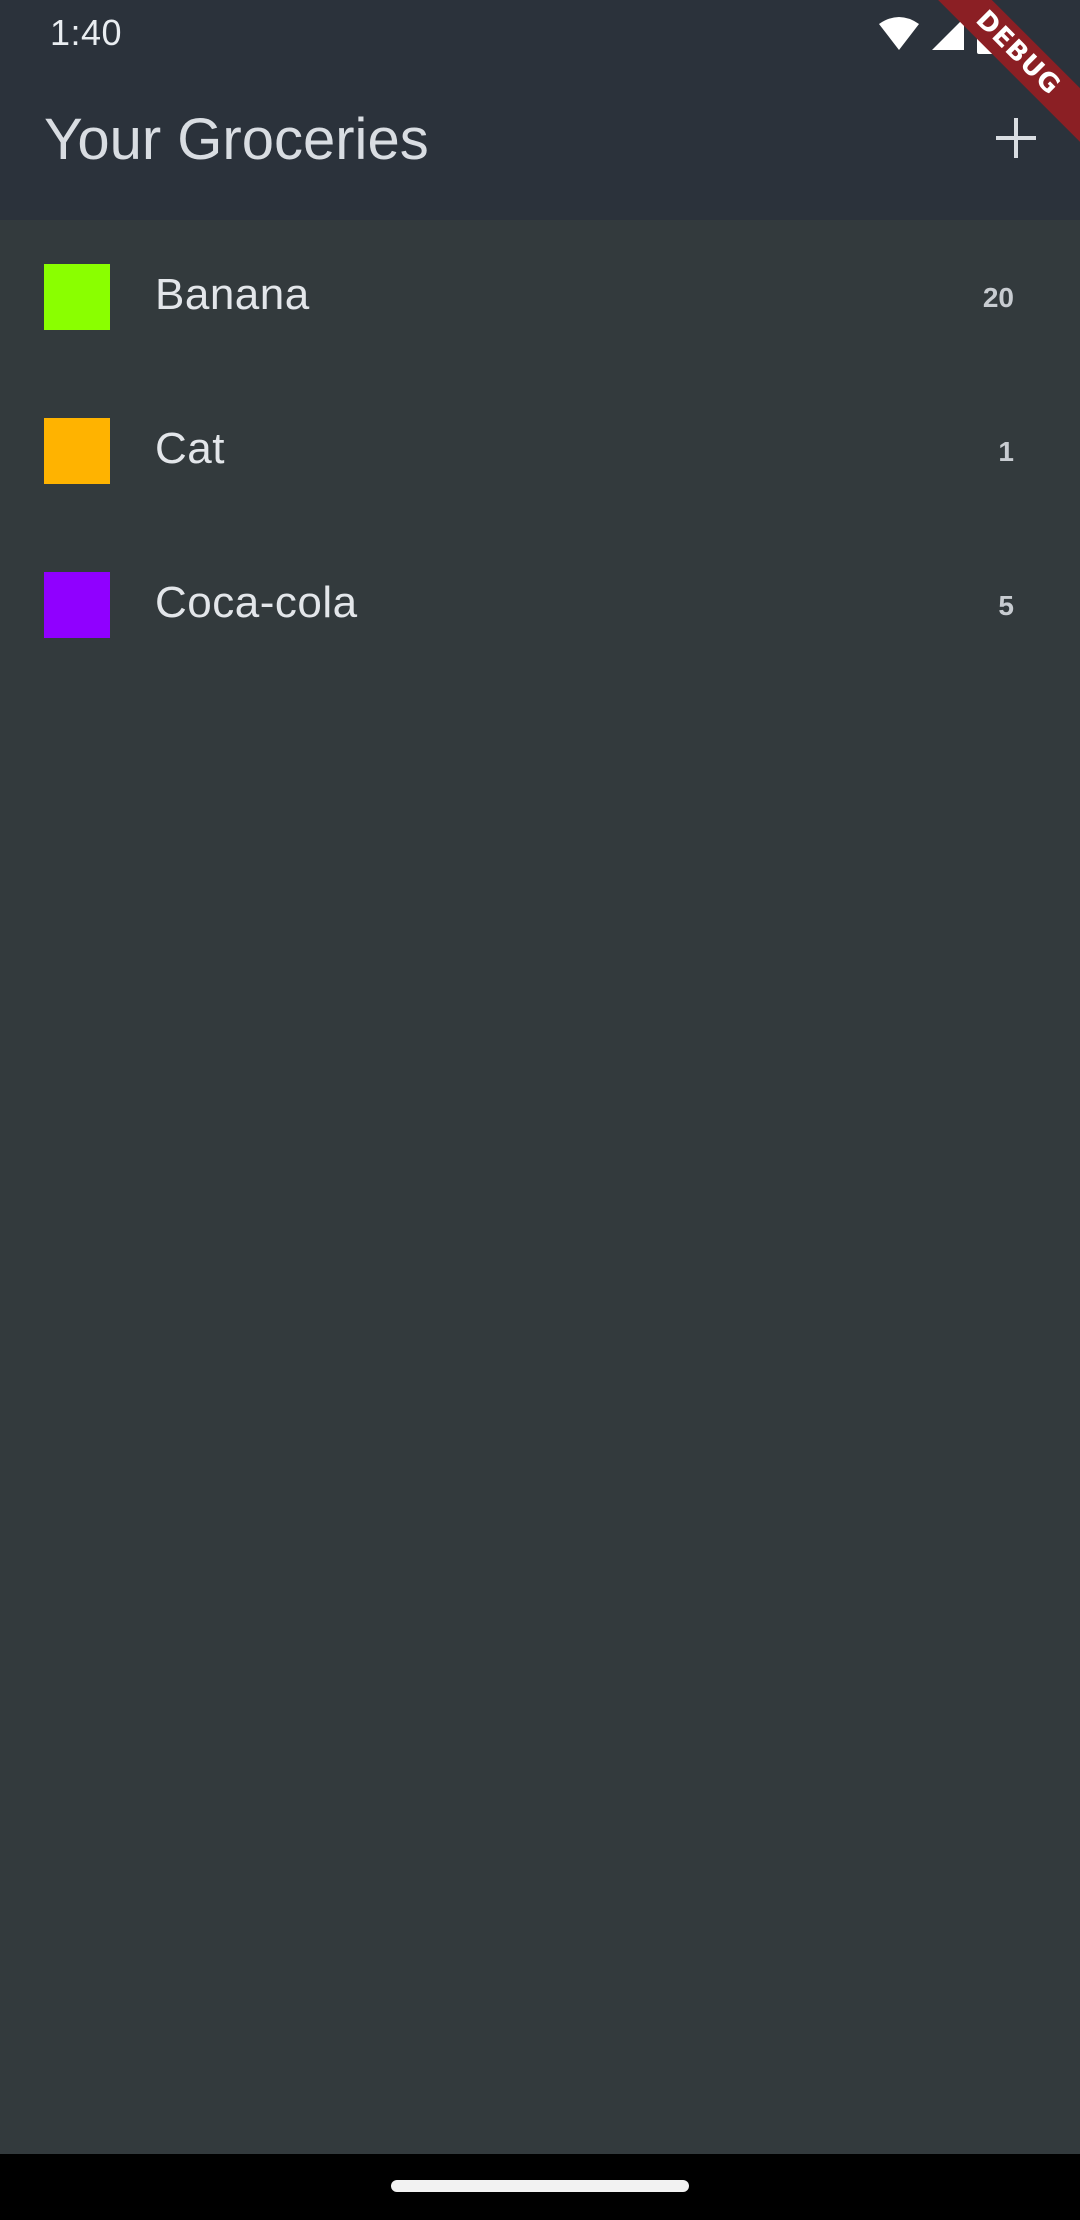  Describe the element at coordinates (256, 602) in the screenshot. I see `item-name: Coca-cola` at that location.